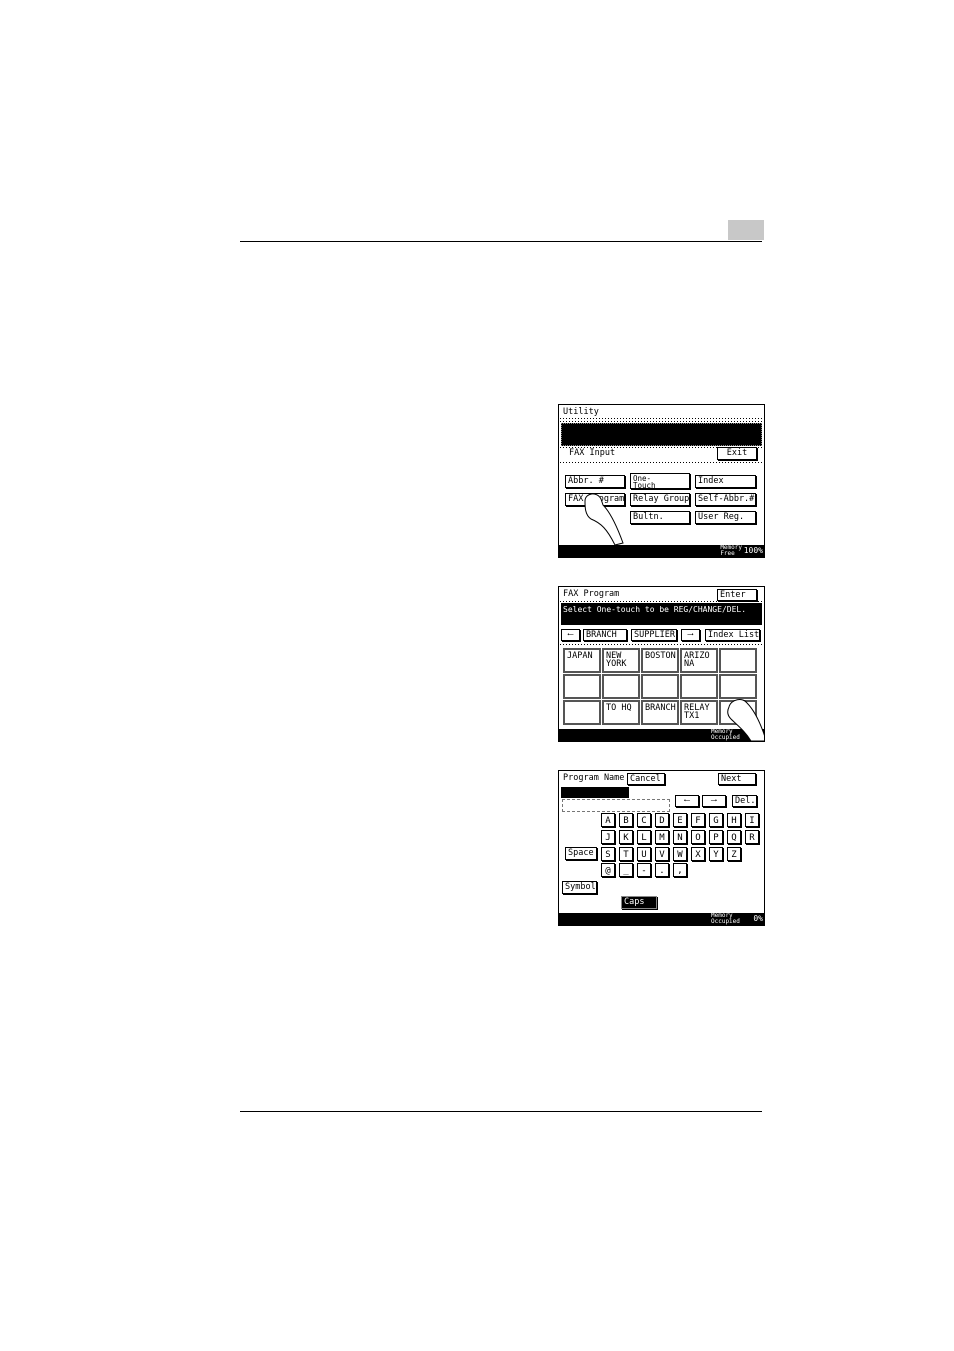 This screenshot has height=1351, width=954. Describe the element at coordinates (680, 870) in the screenshot. I see `key-symbol: ,` at that location.